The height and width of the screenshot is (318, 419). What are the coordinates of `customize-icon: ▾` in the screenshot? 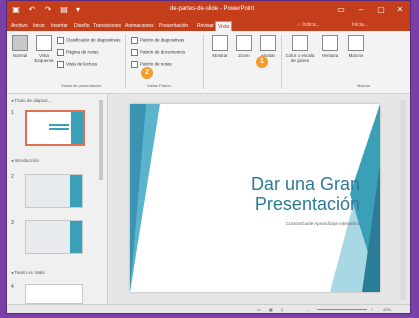 It's located at (78, 10).